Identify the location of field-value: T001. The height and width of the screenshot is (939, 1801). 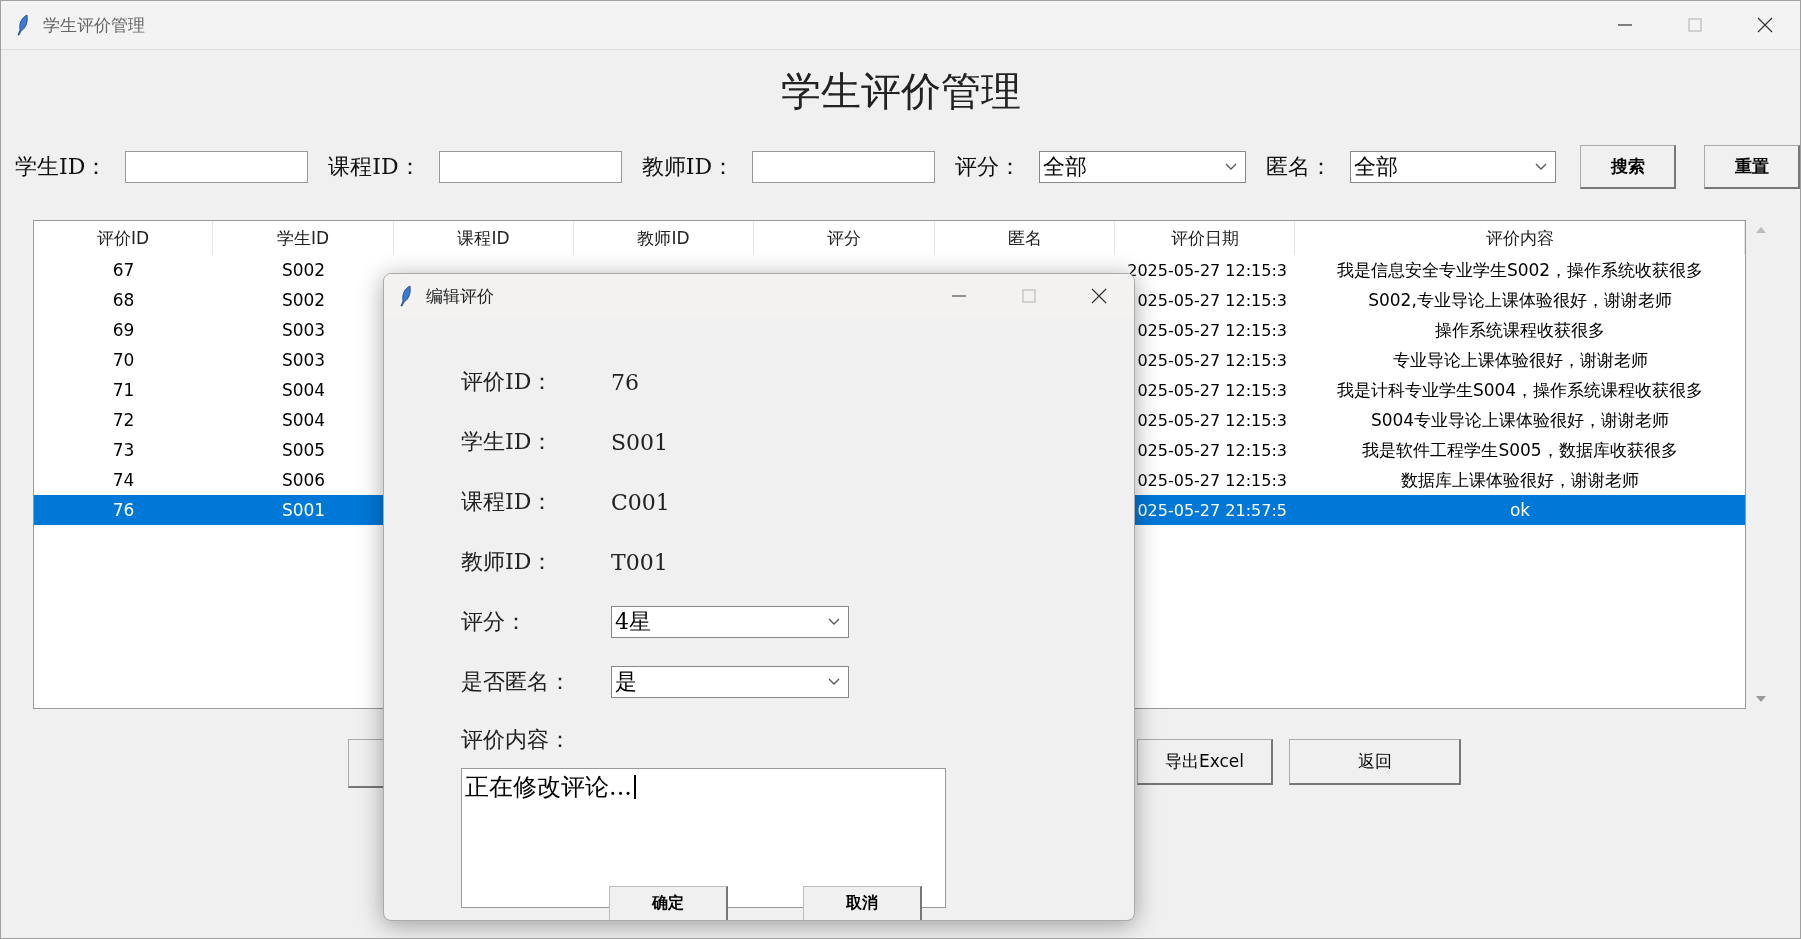
(639, 562).